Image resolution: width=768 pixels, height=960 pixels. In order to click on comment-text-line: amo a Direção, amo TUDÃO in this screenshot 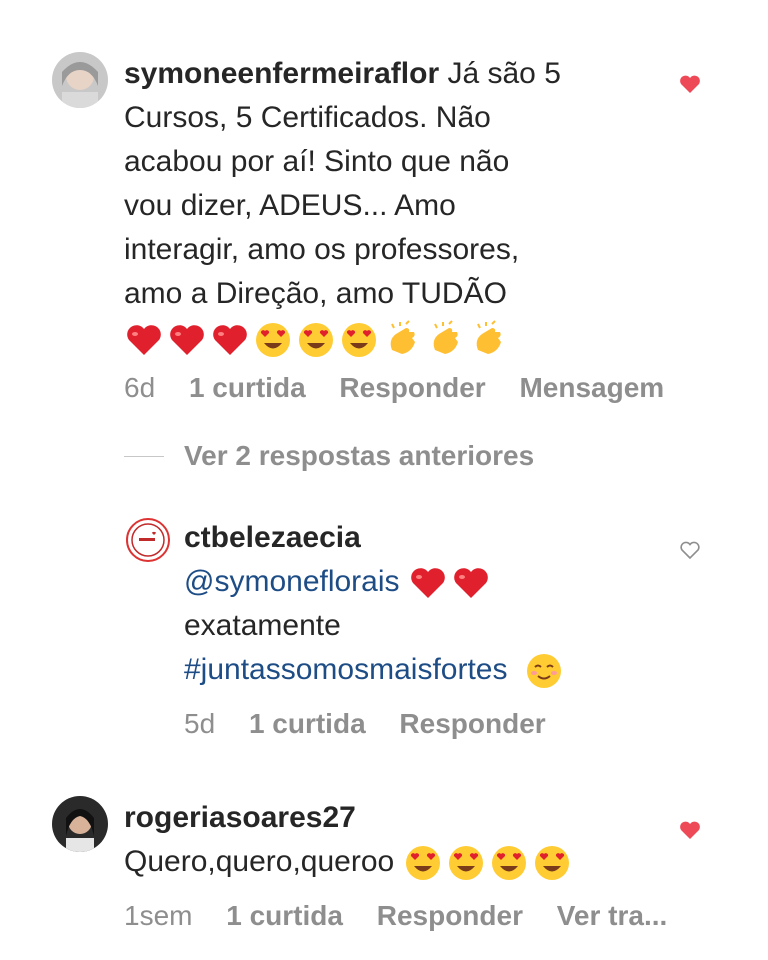, I will do `click(315, 293)`.